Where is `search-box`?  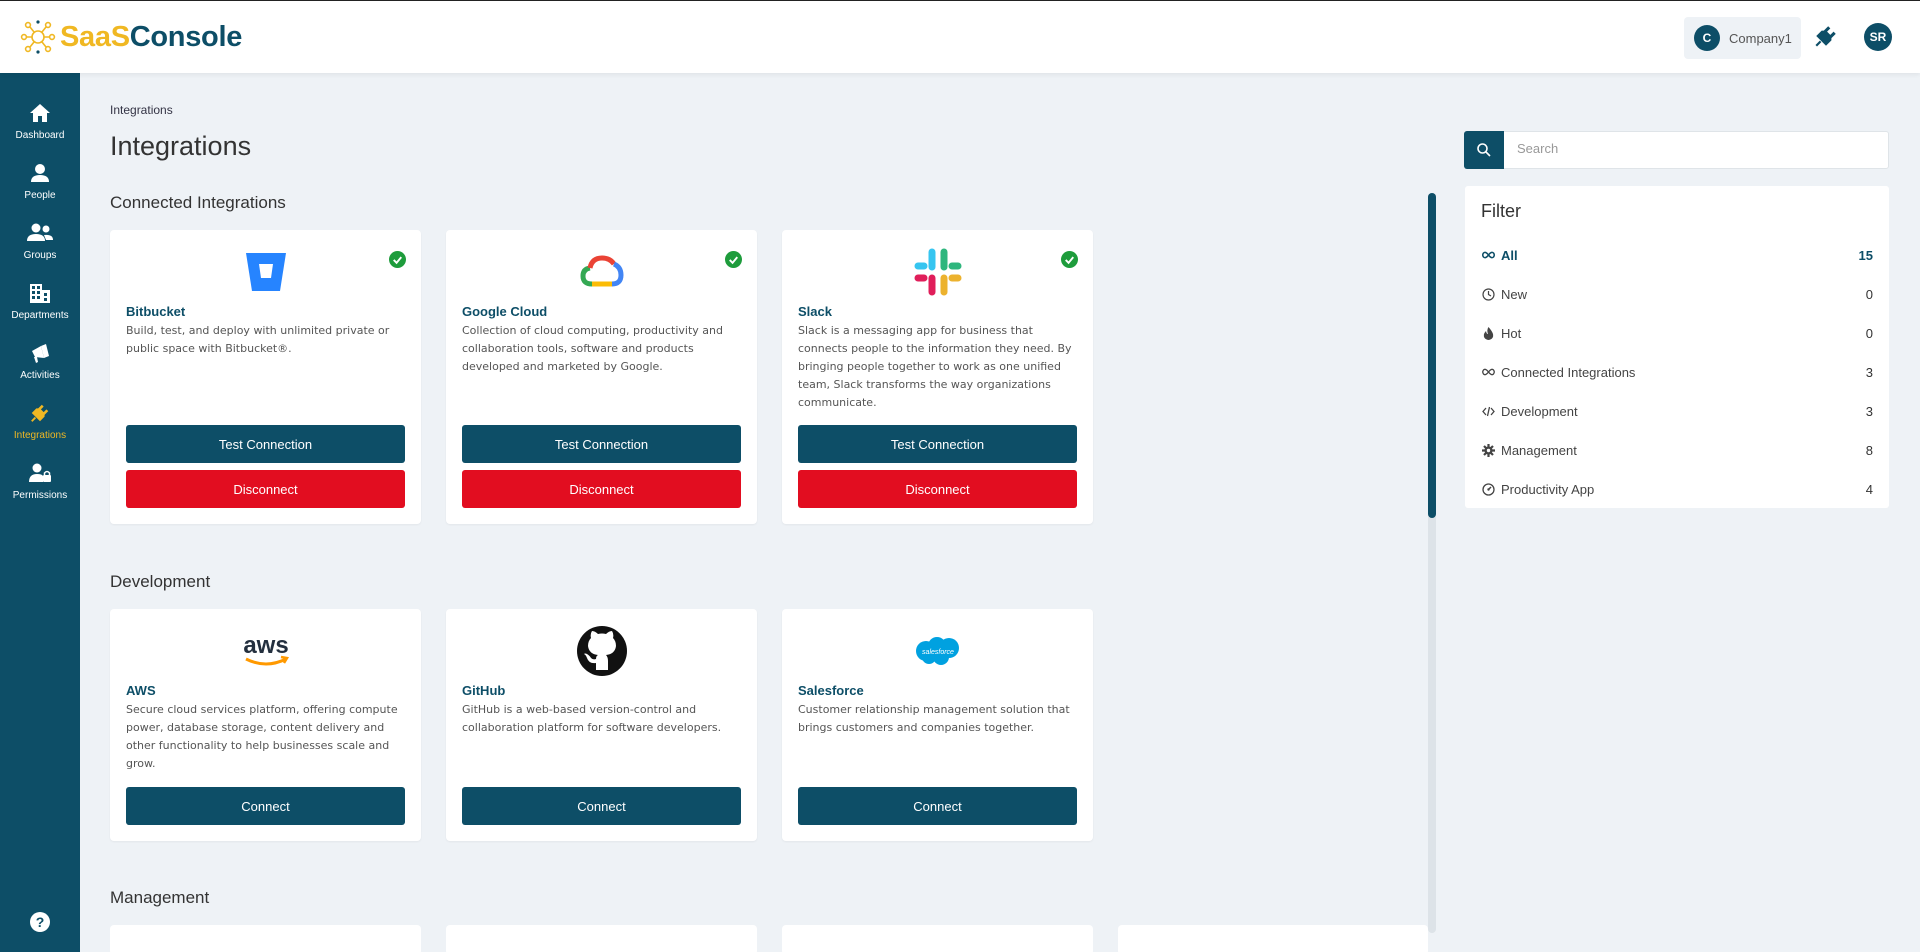 search-box is located at coordinates (1676, 150).